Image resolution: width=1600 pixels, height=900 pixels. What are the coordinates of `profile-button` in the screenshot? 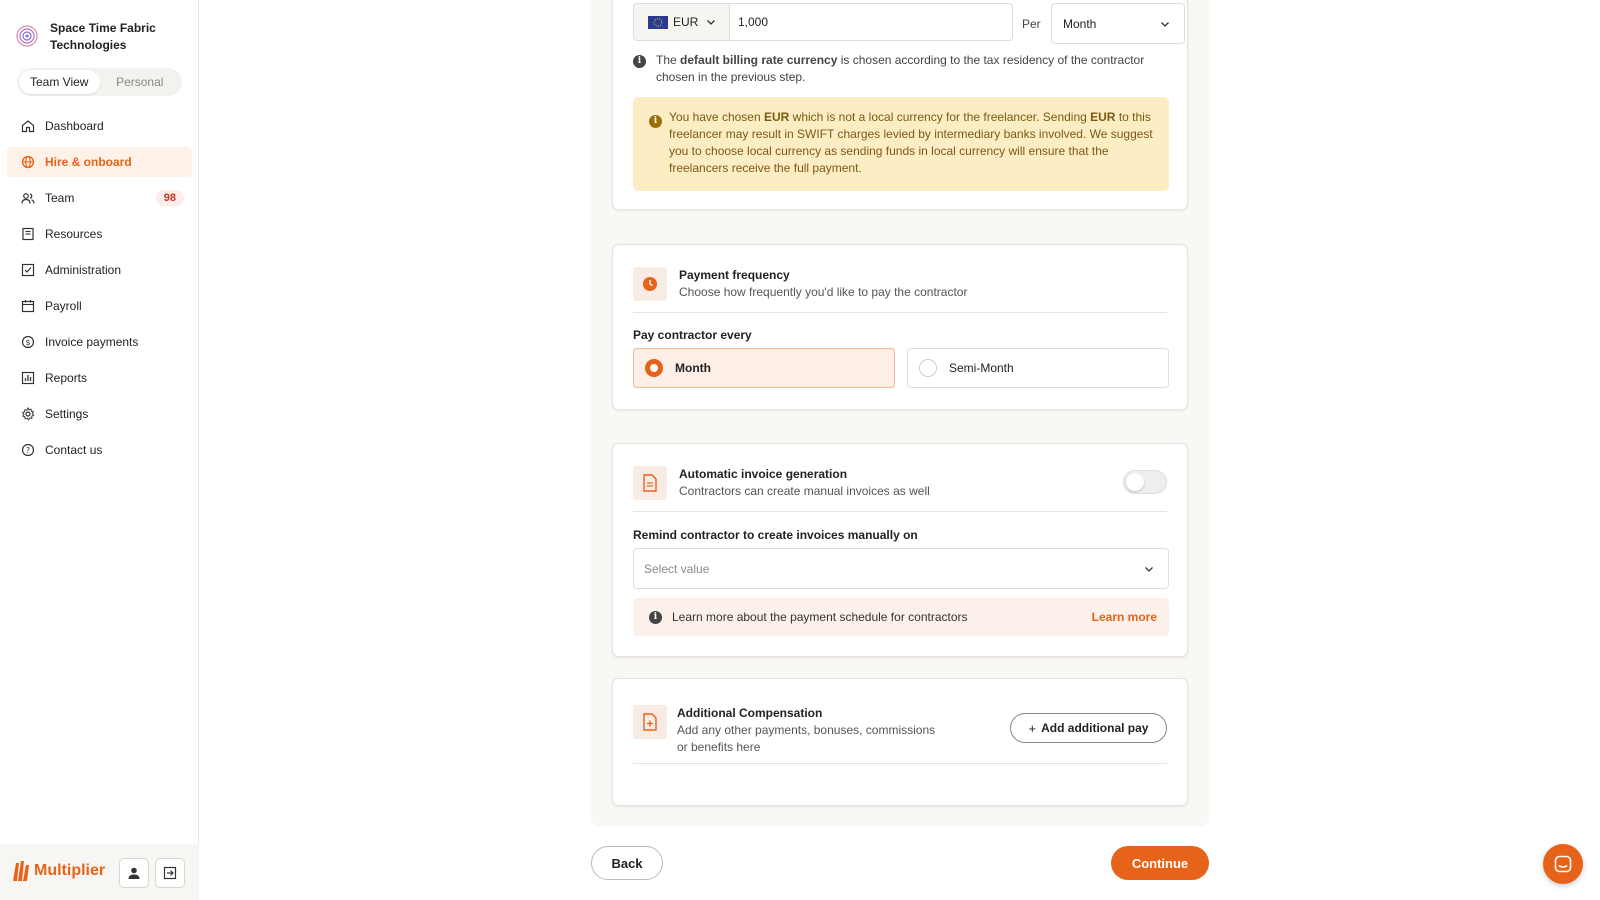 It's located at (134, 873).